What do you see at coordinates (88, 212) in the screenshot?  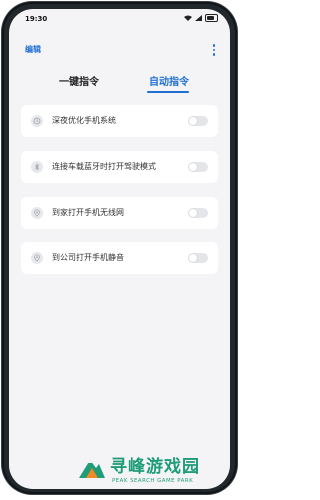 I see `card-label: 到家打开手机无线网` at bounding box center [88, 212].